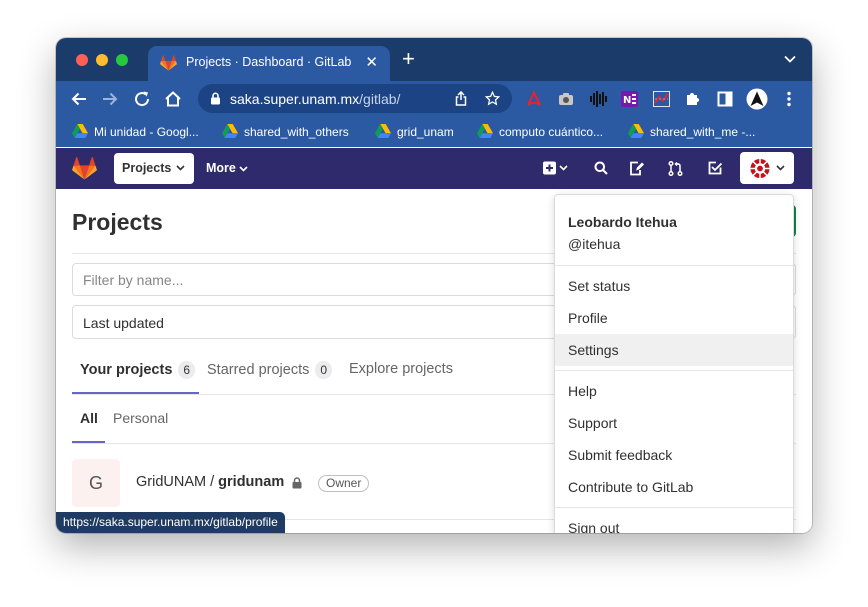 The image size is (868, 607). Describe the element at coordinates (674, 286) in the screenshot. I see `menu-item-set-status: Set status` at that location.